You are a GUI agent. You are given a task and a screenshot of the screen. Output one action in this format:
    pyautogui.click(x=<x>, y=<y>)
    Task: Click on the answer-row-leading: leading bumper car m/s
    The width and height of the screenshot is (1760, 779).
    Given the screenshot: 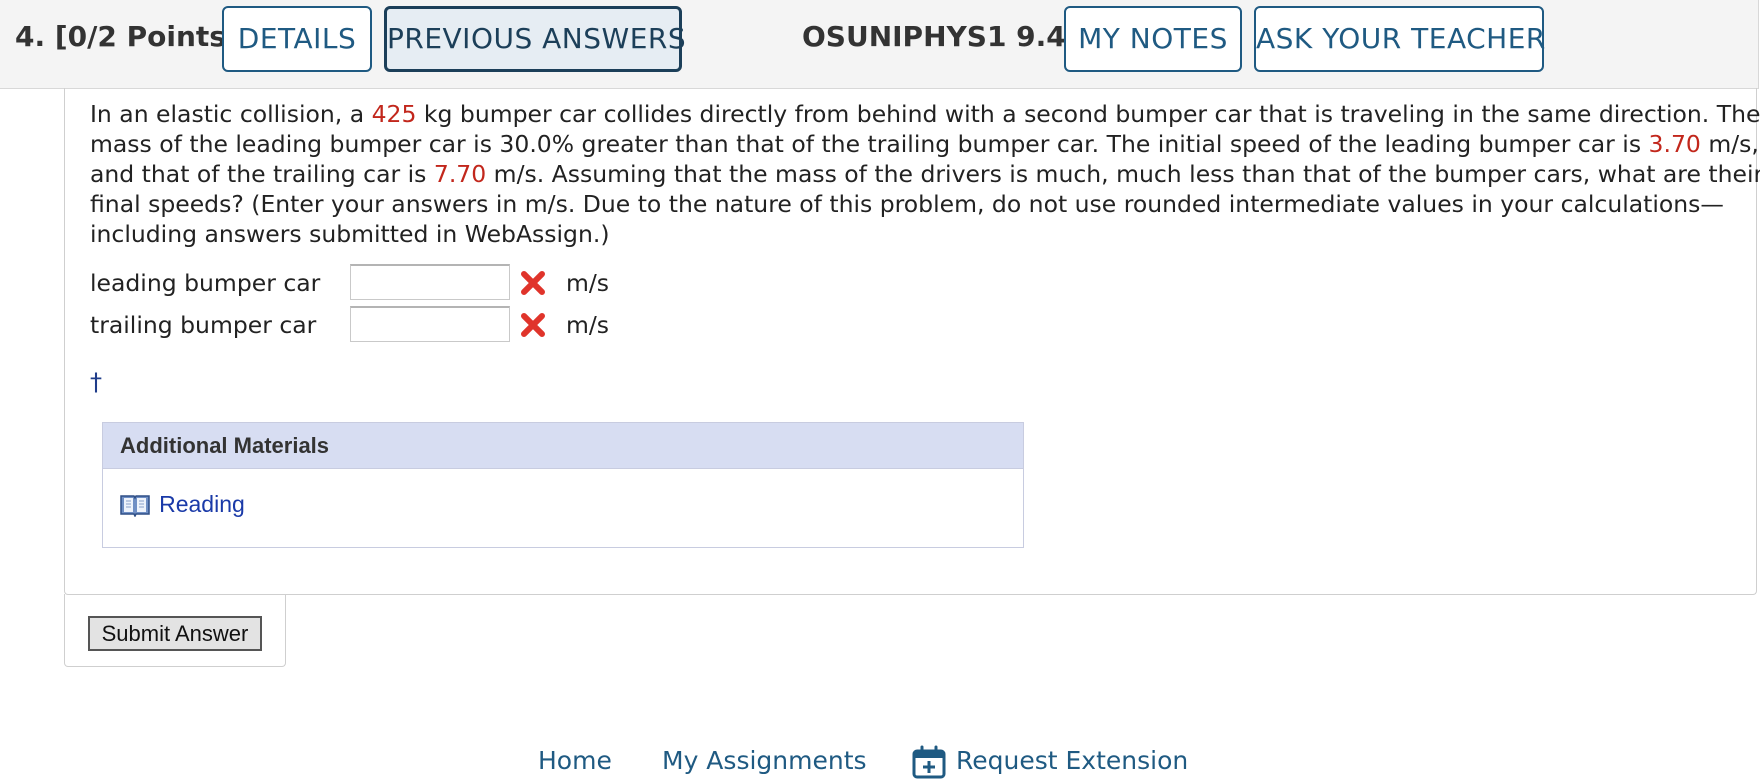 What is the action you would take?
    pyautogui.click(x=390, y=282)
    